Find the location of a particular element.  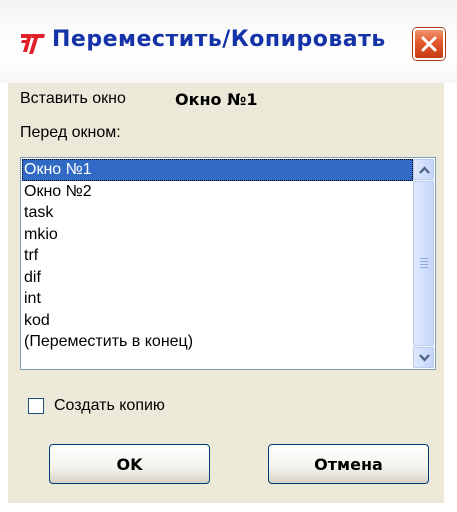

create-copy-label: Создать копию is located at coordinates (109, 406).